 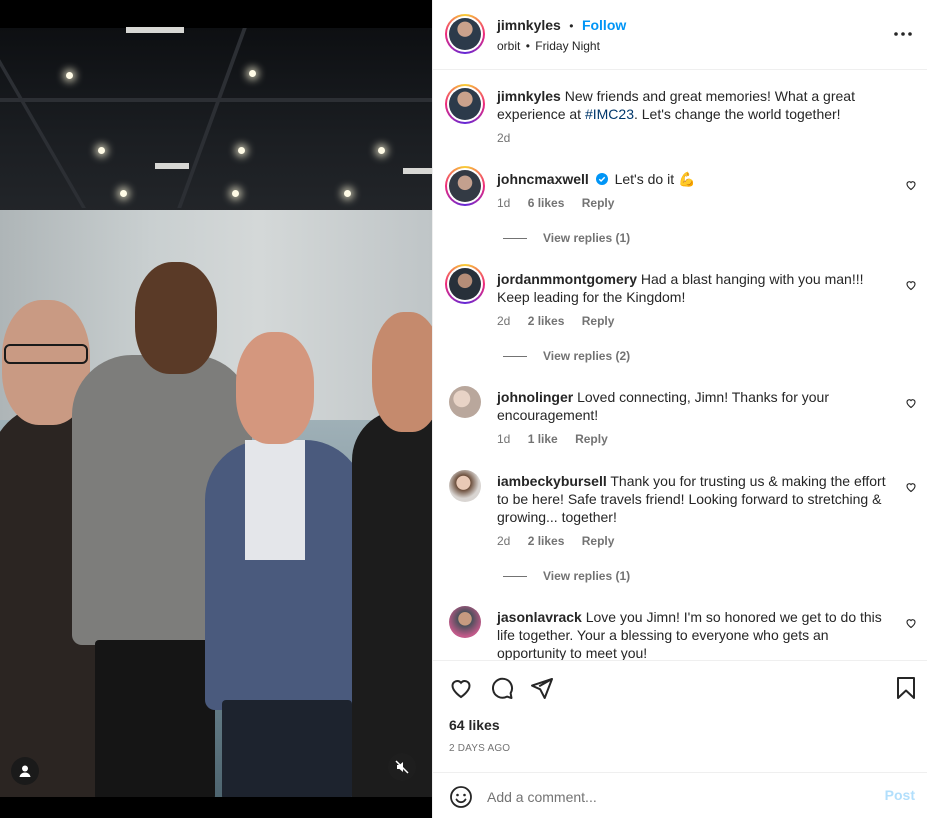 I want to click on smiley-icon, so click(x=461, y=797).